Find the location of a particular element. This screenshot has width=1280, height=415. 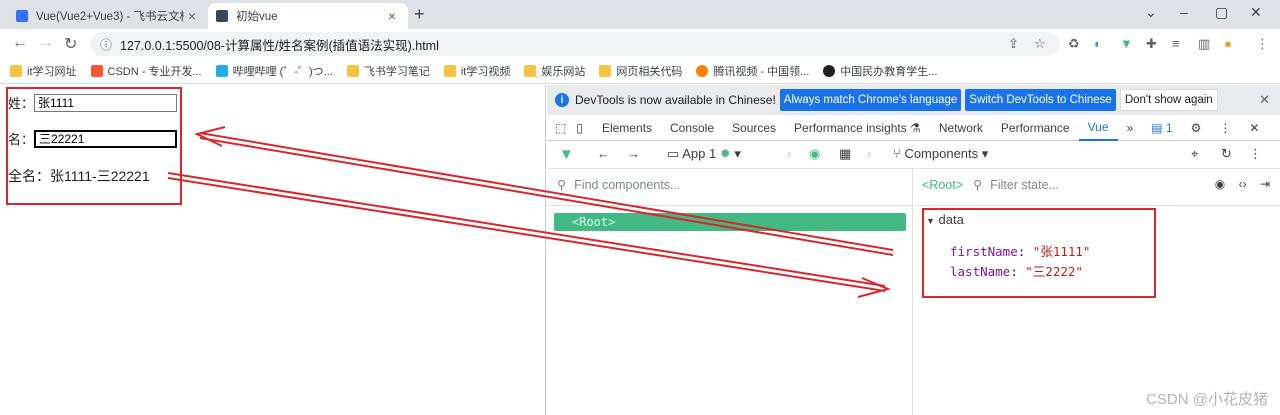

bookmark-label: 娱乐网站 is located at coordinates (563, 71).